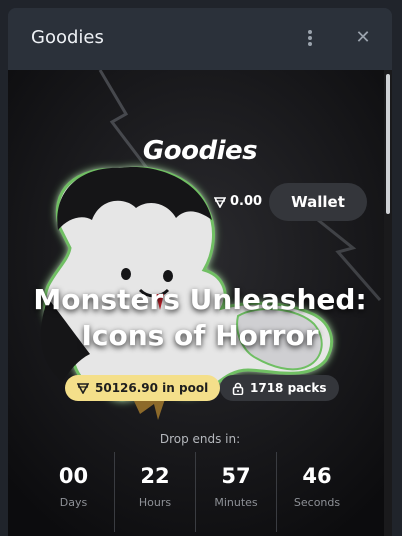  I want to click on countdown-value: 00, so click(73, 476).